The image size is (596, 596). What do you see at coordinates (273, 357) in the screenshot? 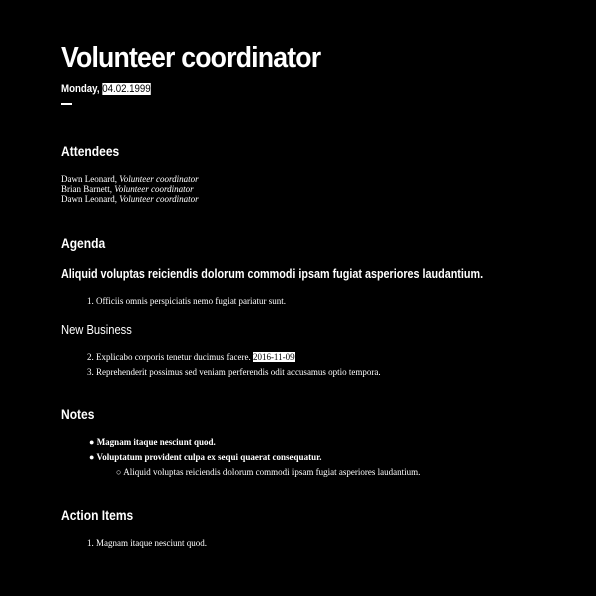
I see `item-date: 2016-11-09` at bounding box center [273, 357].